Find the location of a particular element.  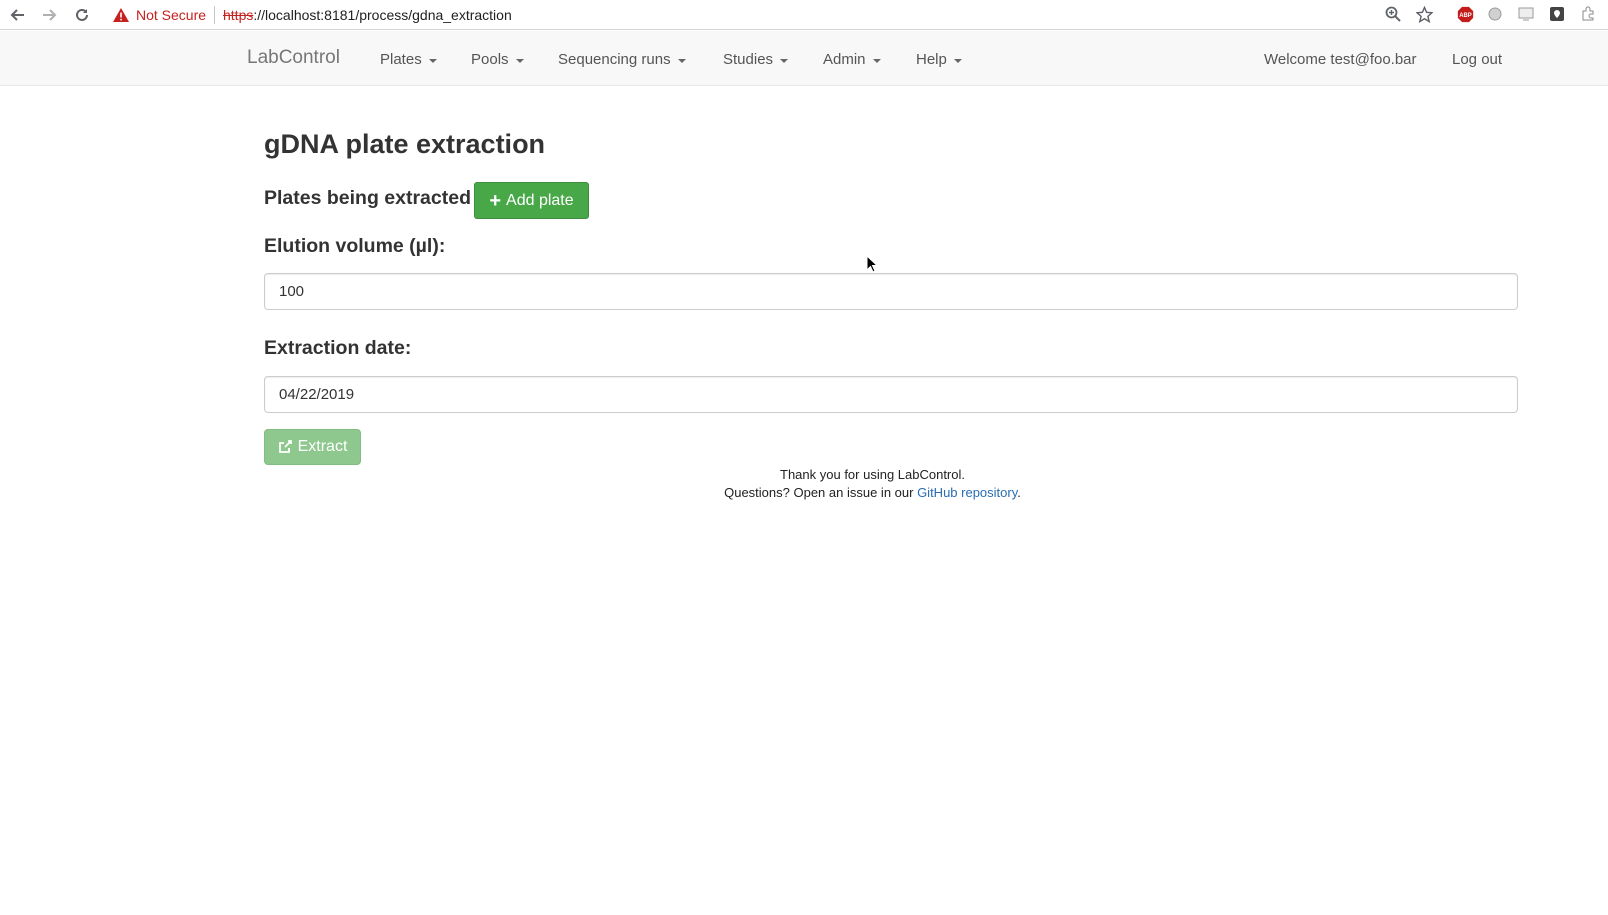

nav-menu-label: Admin is located at coordinates (844, 59).